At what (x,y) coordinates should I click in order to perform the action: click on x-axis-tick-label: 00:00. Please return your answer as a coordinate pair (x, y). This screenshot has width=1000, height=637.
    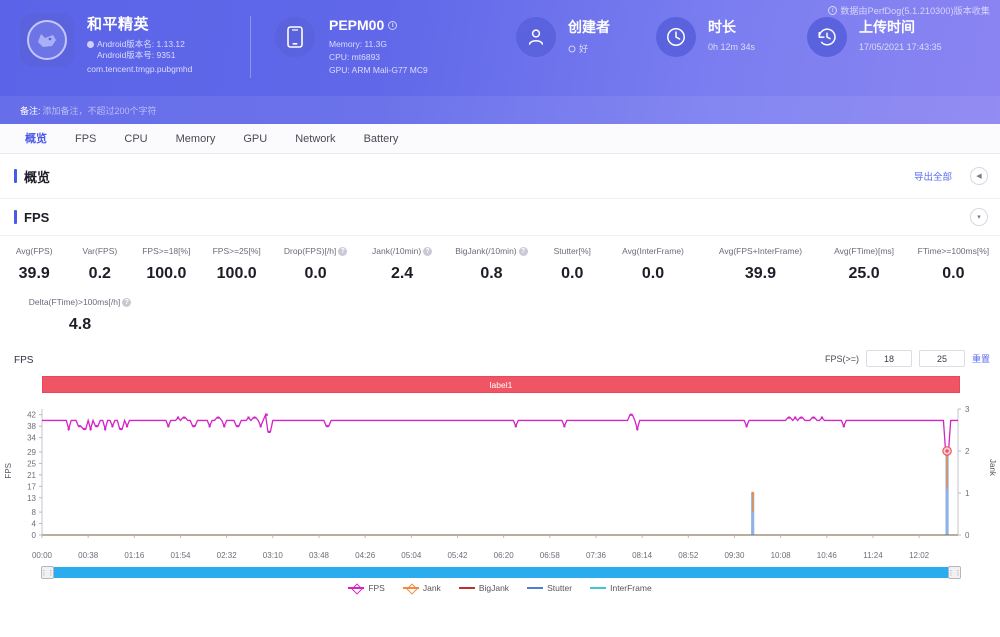
    Looking at the image, I should click on (42, 555).